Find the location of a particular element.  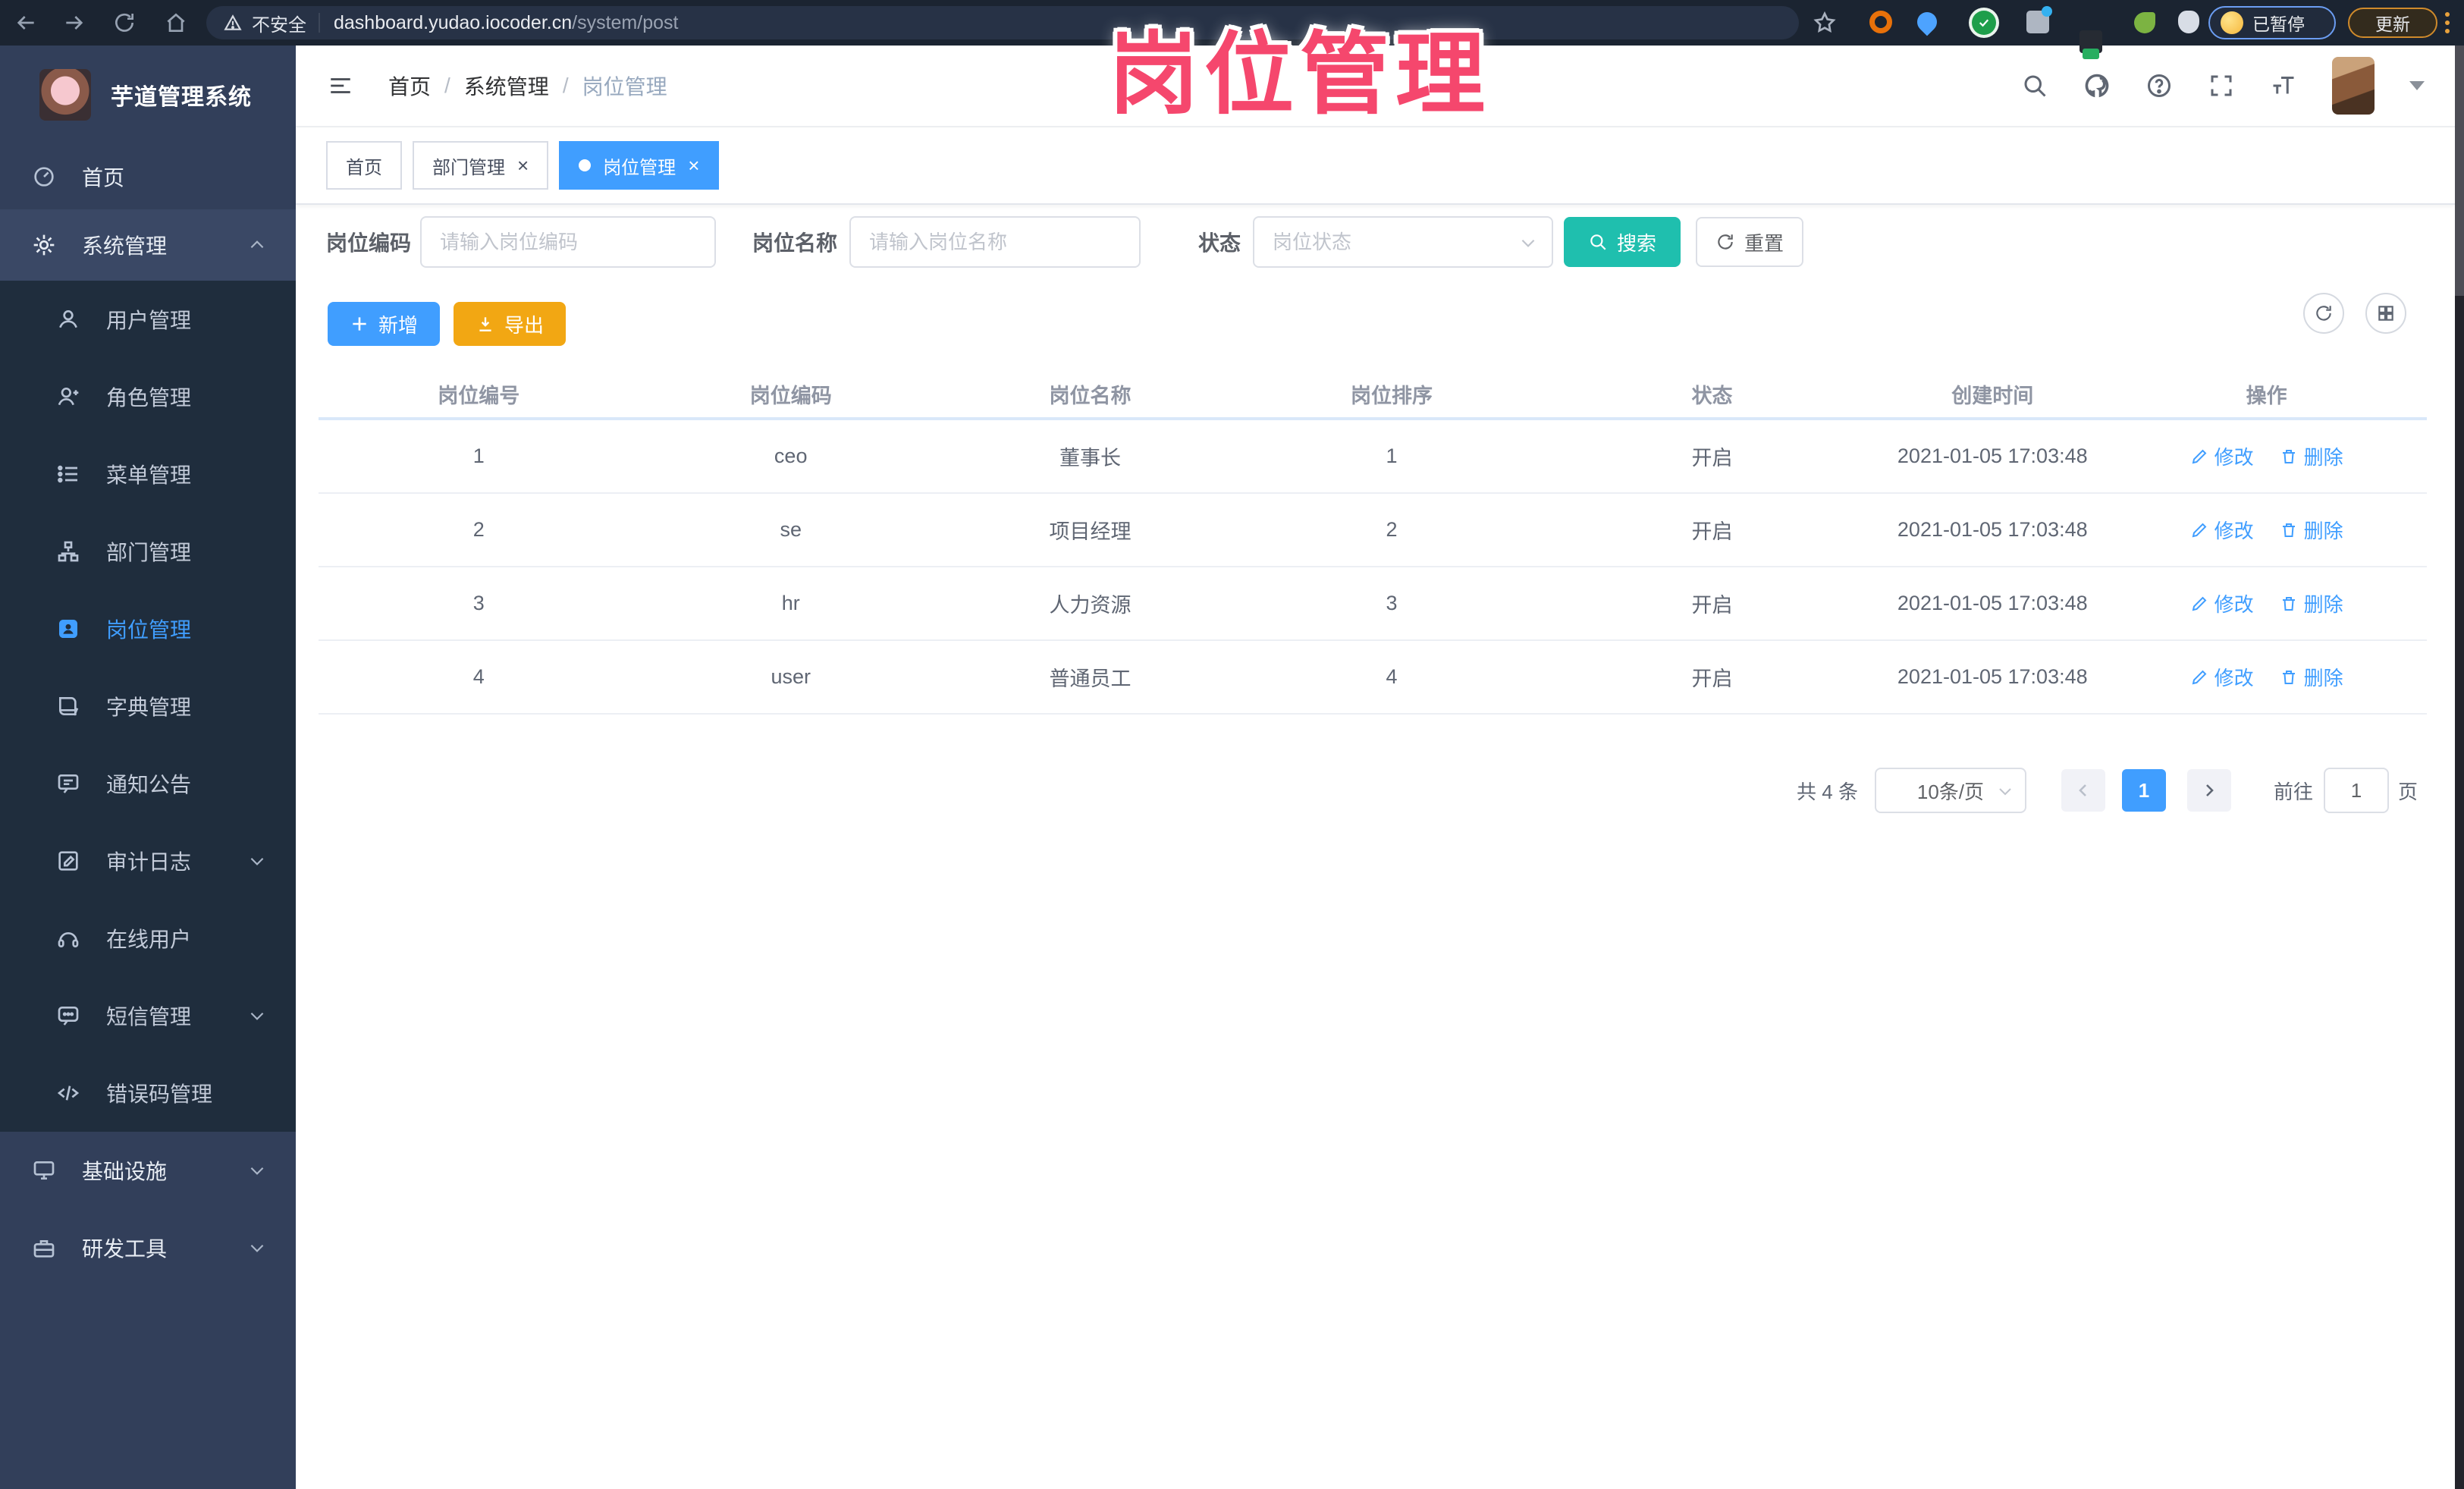

sidebar-item-devtools: 研发工具 is located at coordinates (148, 1247).